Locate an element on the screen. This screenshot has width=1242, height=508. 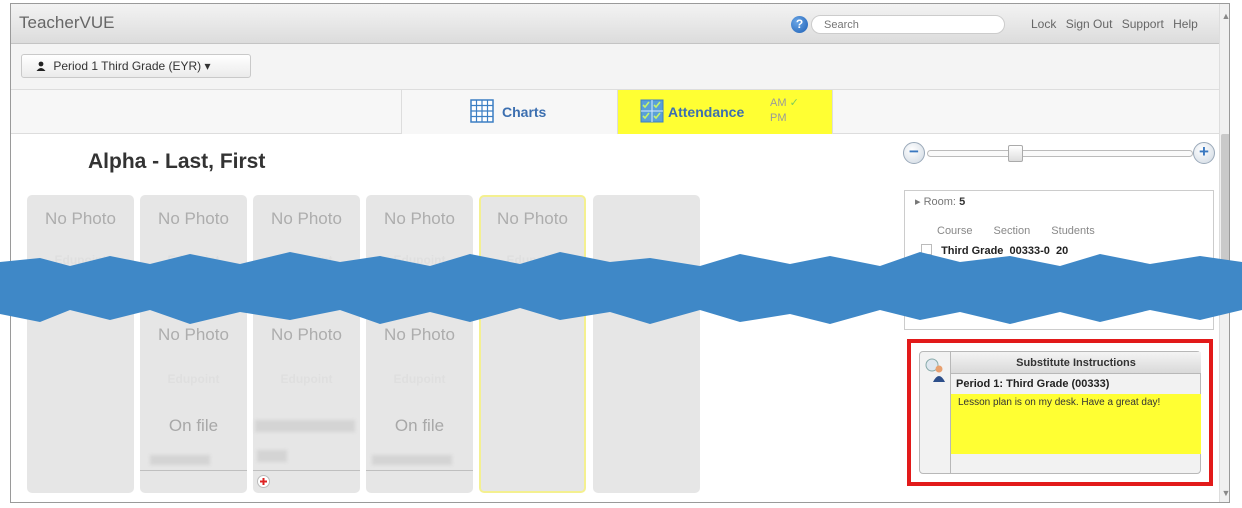
students-header: Students is located at coordinates (1073, 231).